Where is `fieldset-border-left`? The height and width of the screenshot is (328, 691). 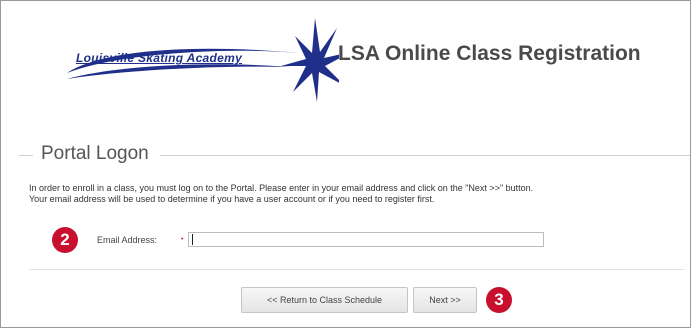
fieldset-border-left is located at coordinates (26, 155).